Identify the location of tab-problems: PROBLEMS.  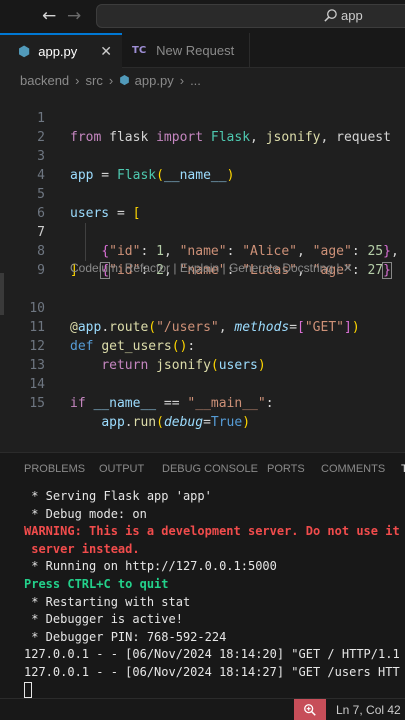
(54, 469).